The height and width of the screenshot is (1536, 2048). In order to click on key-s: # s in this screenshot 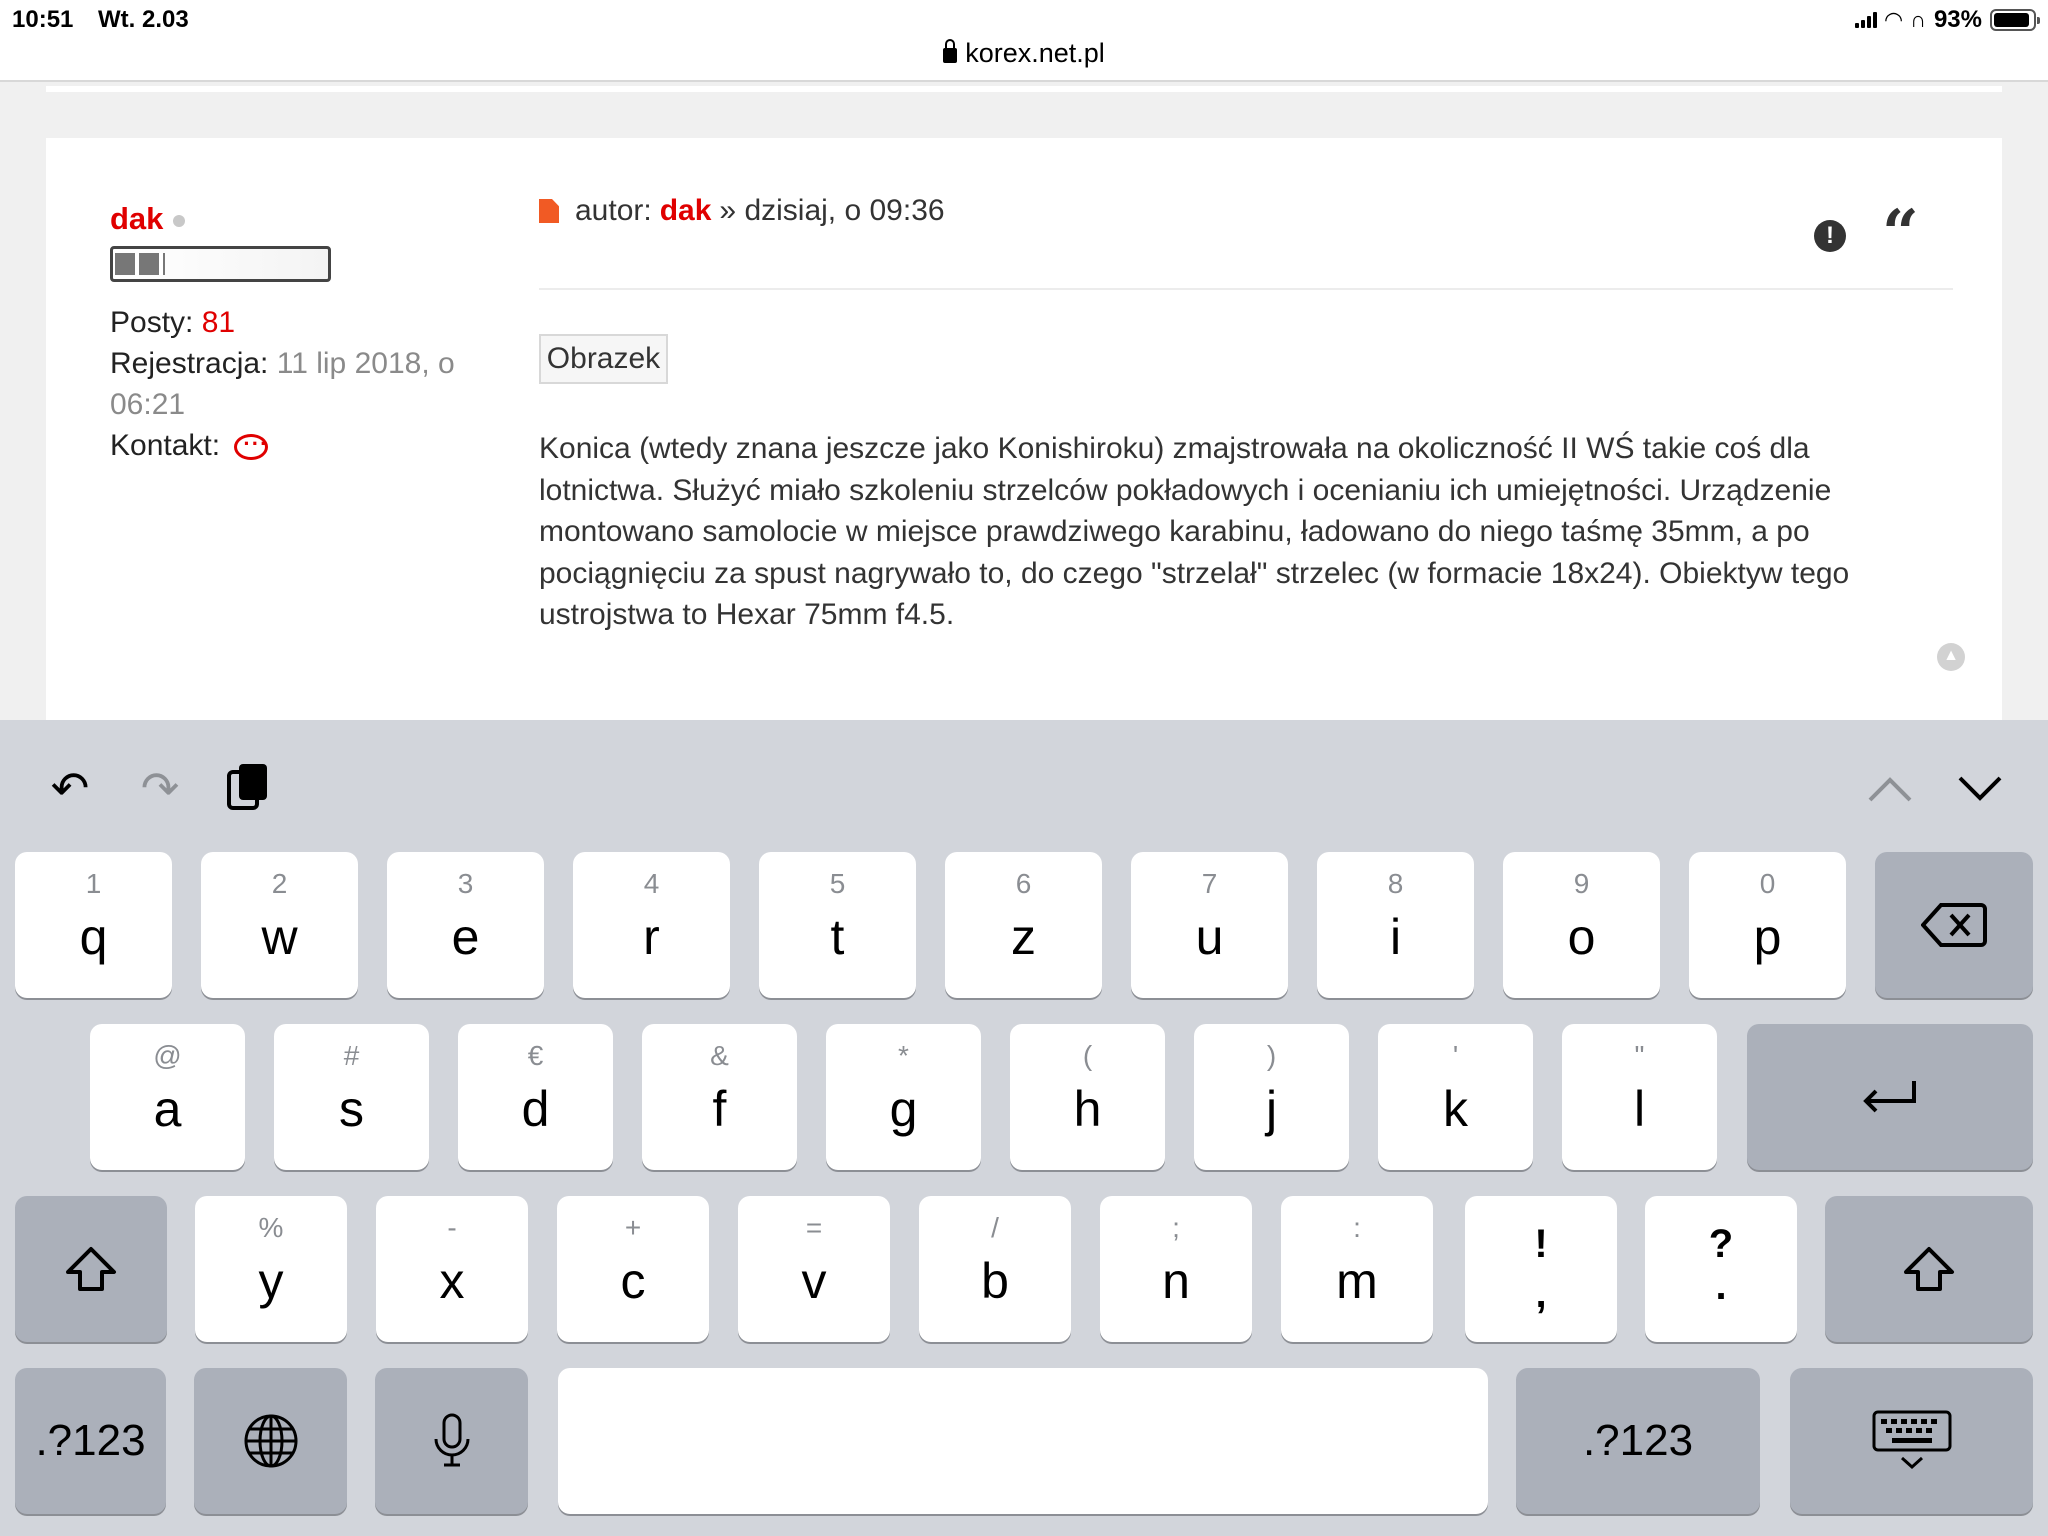, I will do `click(351, 1097)`.